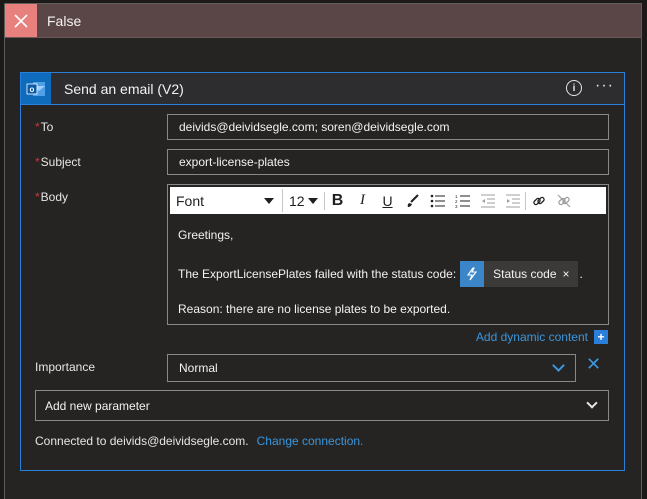 Image resolution: width=647 pixels, height=499 pixels. Describe the element at coordinates (322, 405) in the screenshot. I see `add-new-parameter-dropdown: Add new parameter` at that location.